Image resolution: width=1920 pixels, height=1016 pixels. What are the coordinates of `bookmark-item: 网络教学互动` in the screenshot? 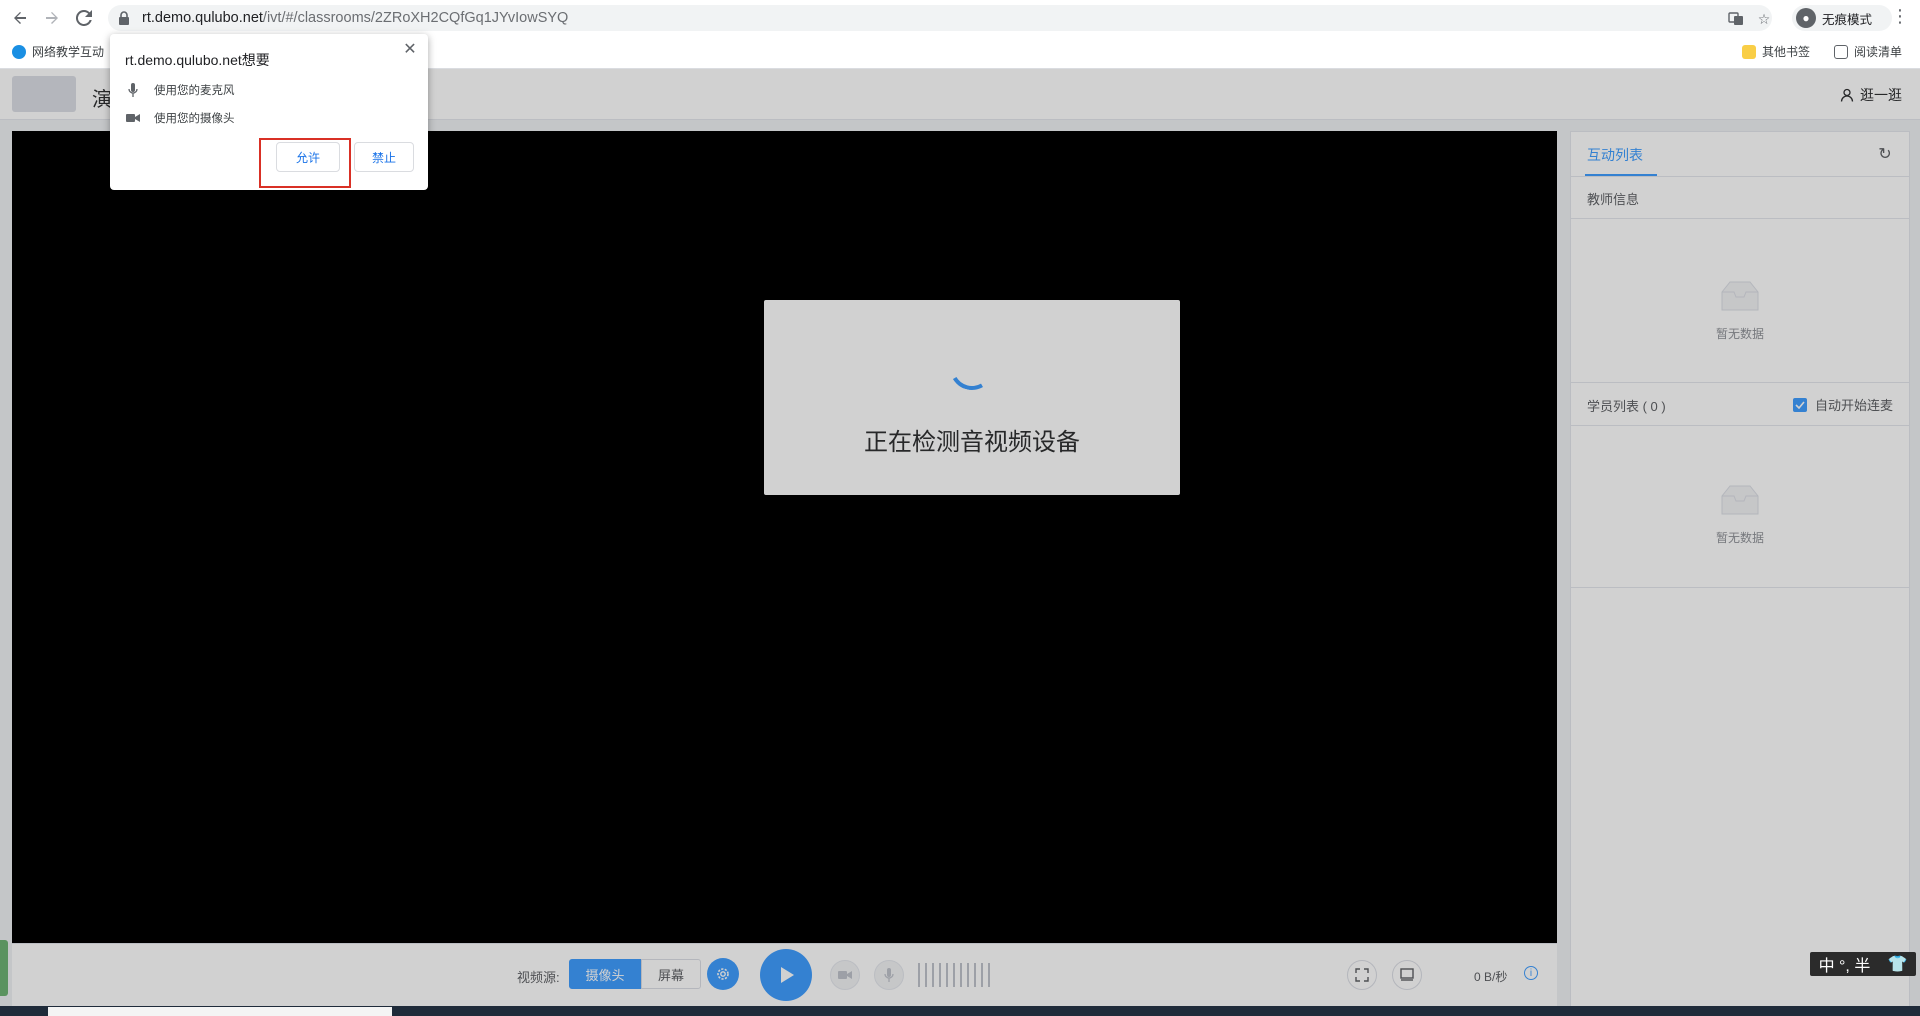 It's located at (58, 51).